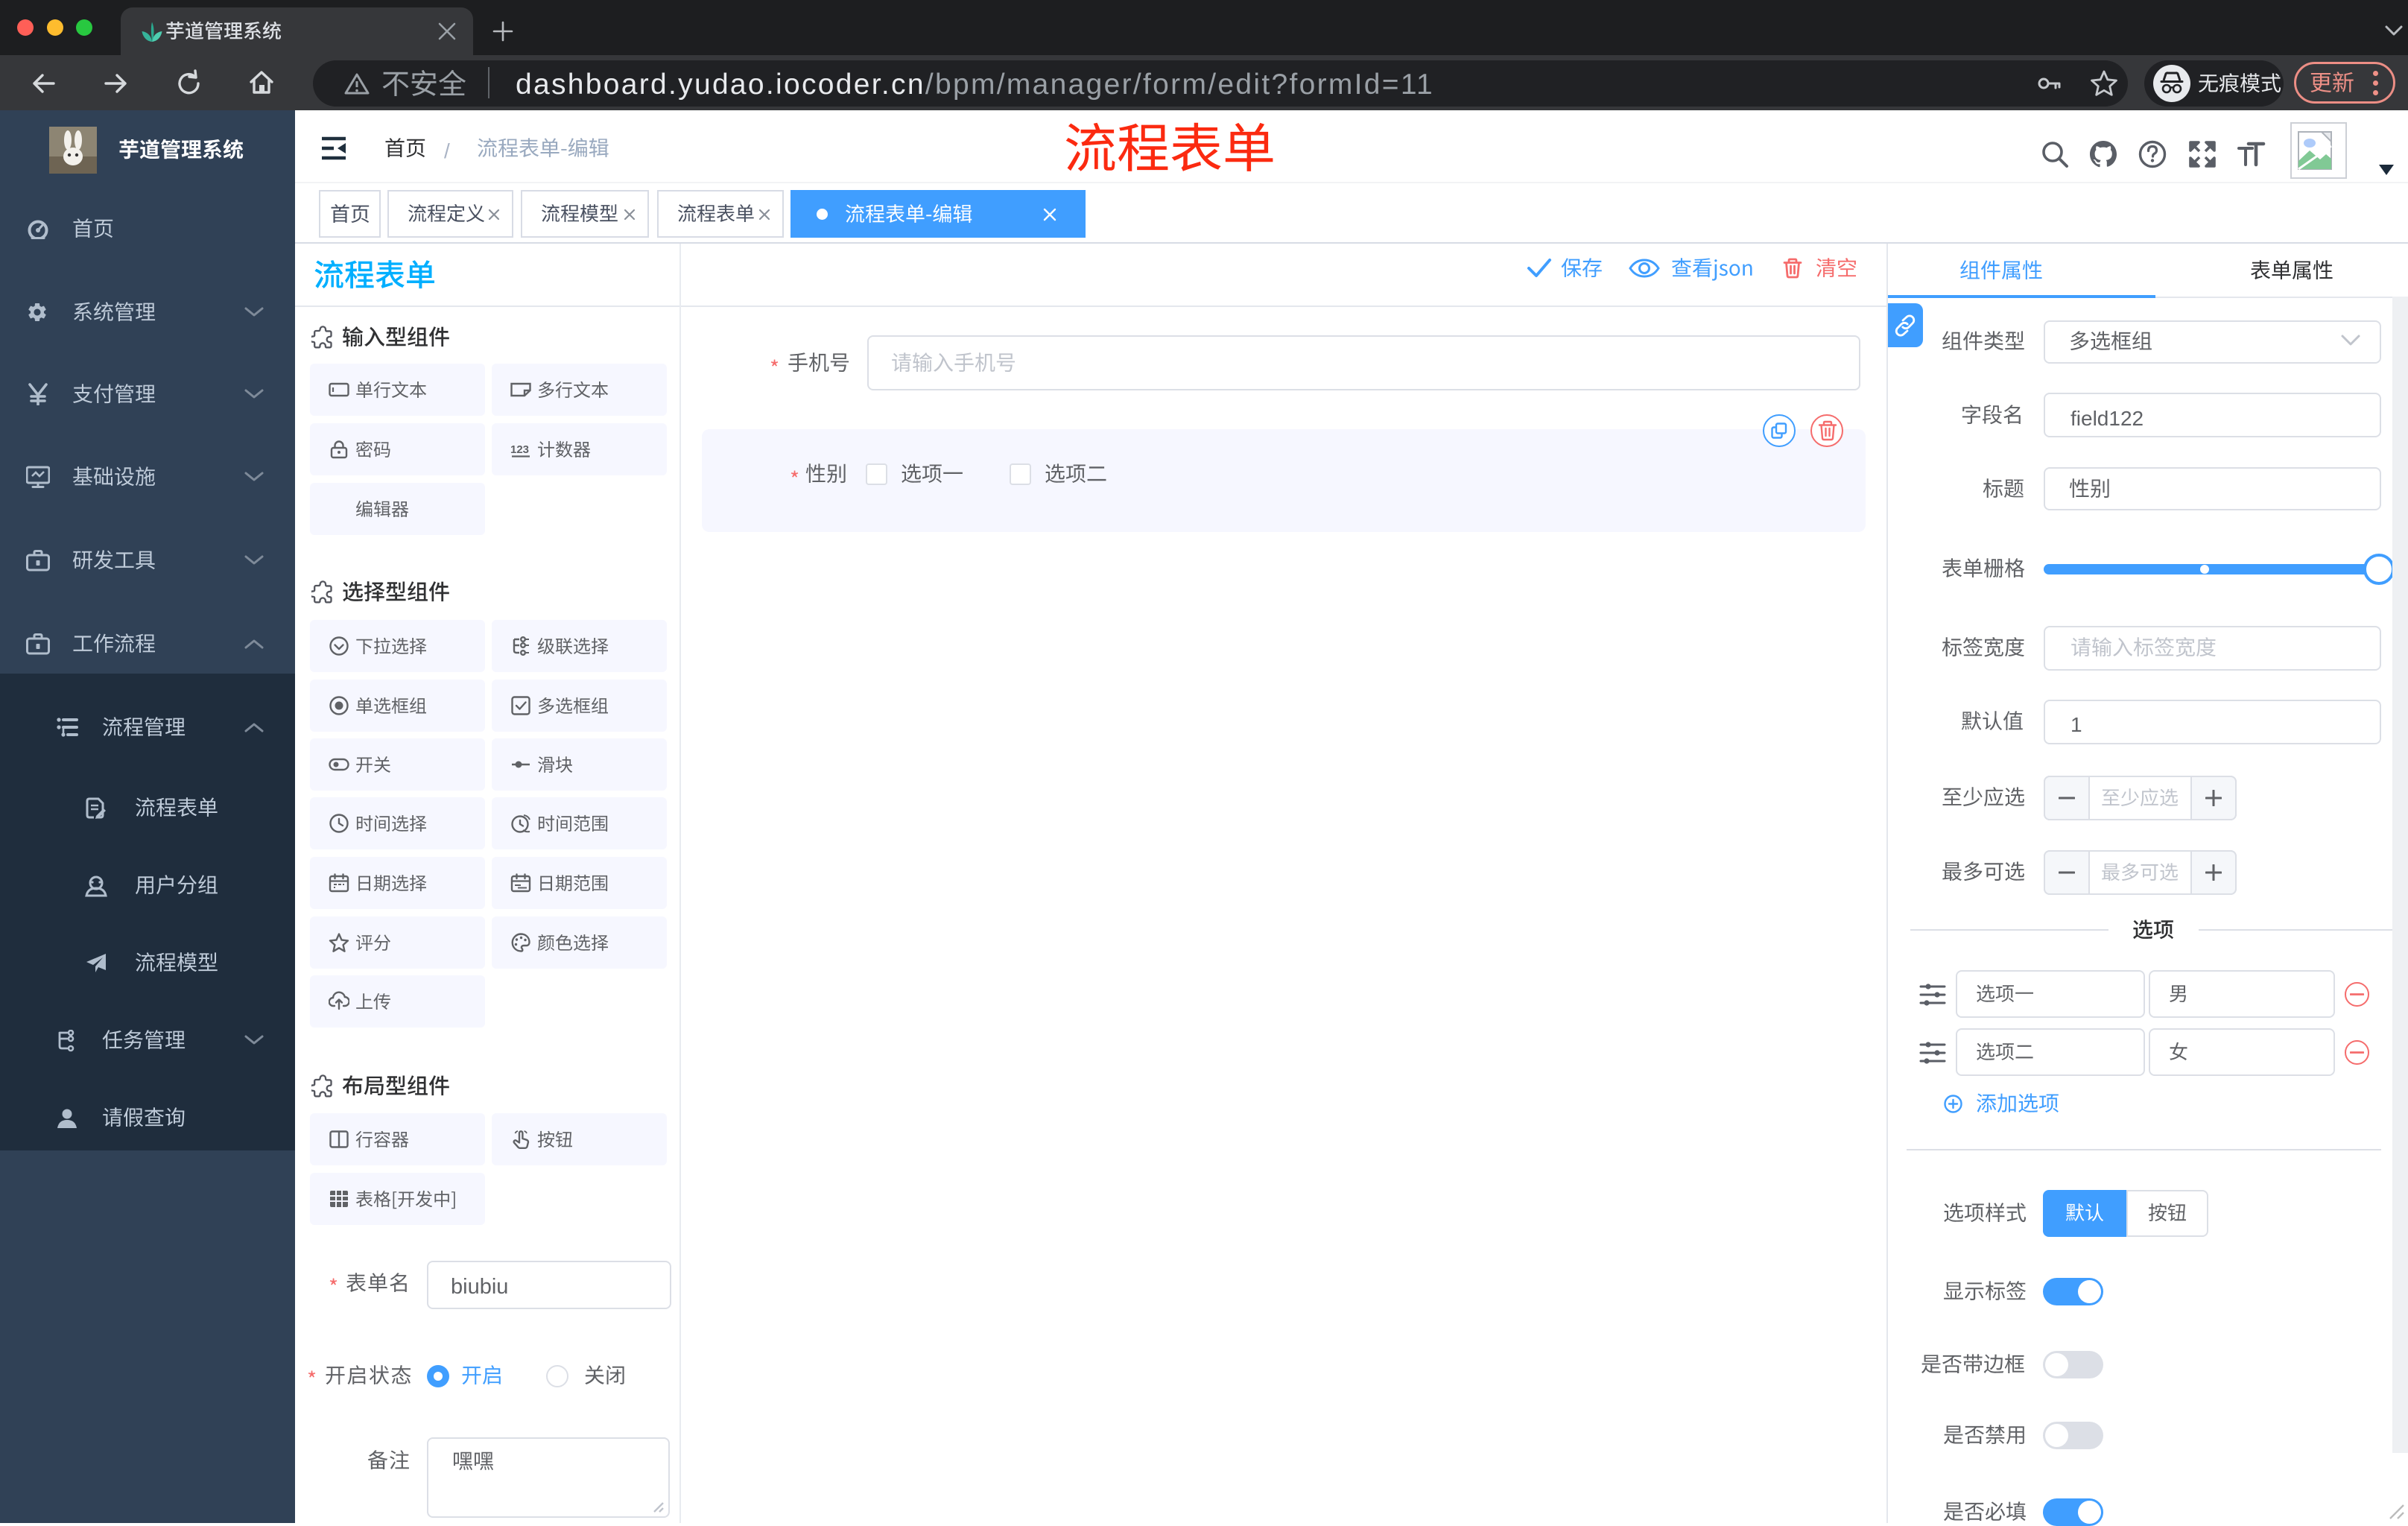 This screenshot has width=2408, height=1526. What do you see at coordinates (519, 449) in the screenshot?
I see `svg-text: 123` at bounding box center [519, 449].